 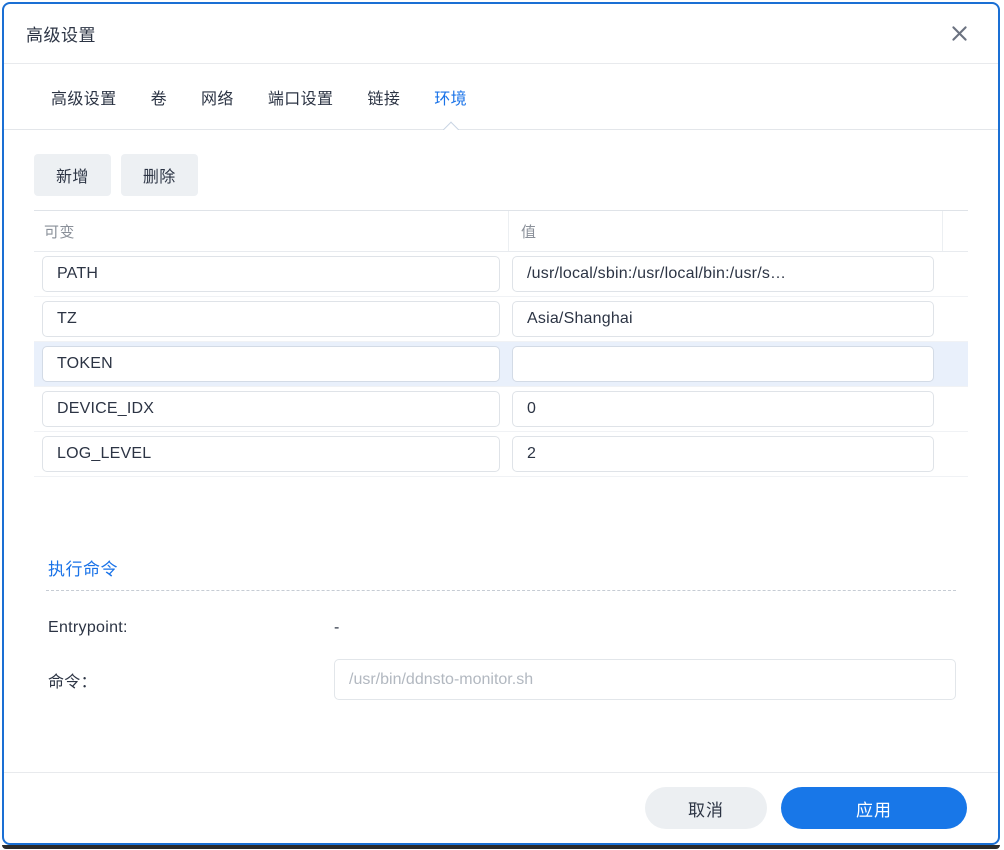 I want to click on entrypoint-row: Entrypoint: -, so click(x=501, y=628).